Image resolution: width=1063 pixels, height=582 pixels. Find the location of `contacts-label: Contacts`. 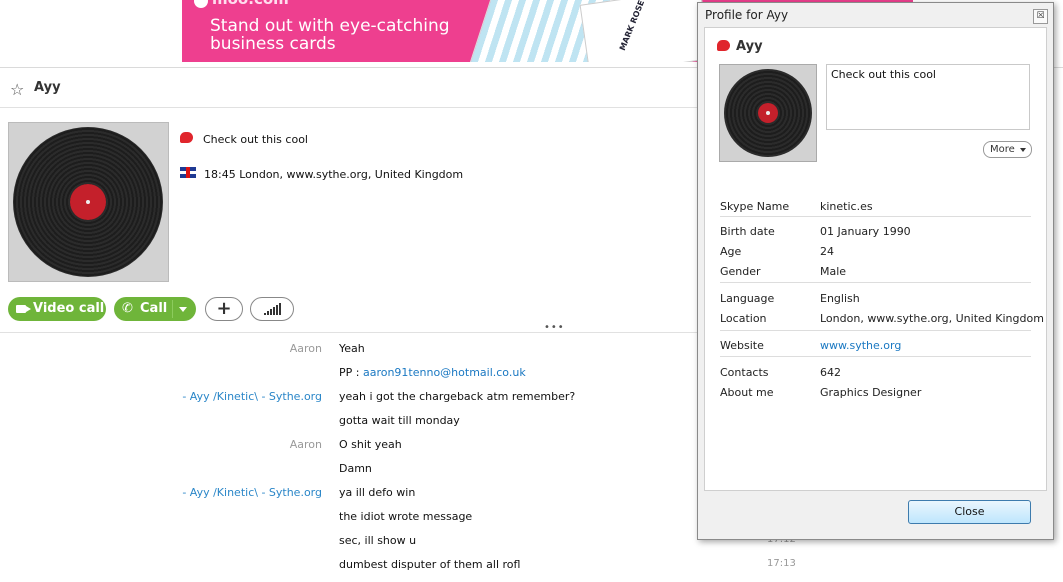

contacts-label: Contacts is located at coordinates (744, 372).